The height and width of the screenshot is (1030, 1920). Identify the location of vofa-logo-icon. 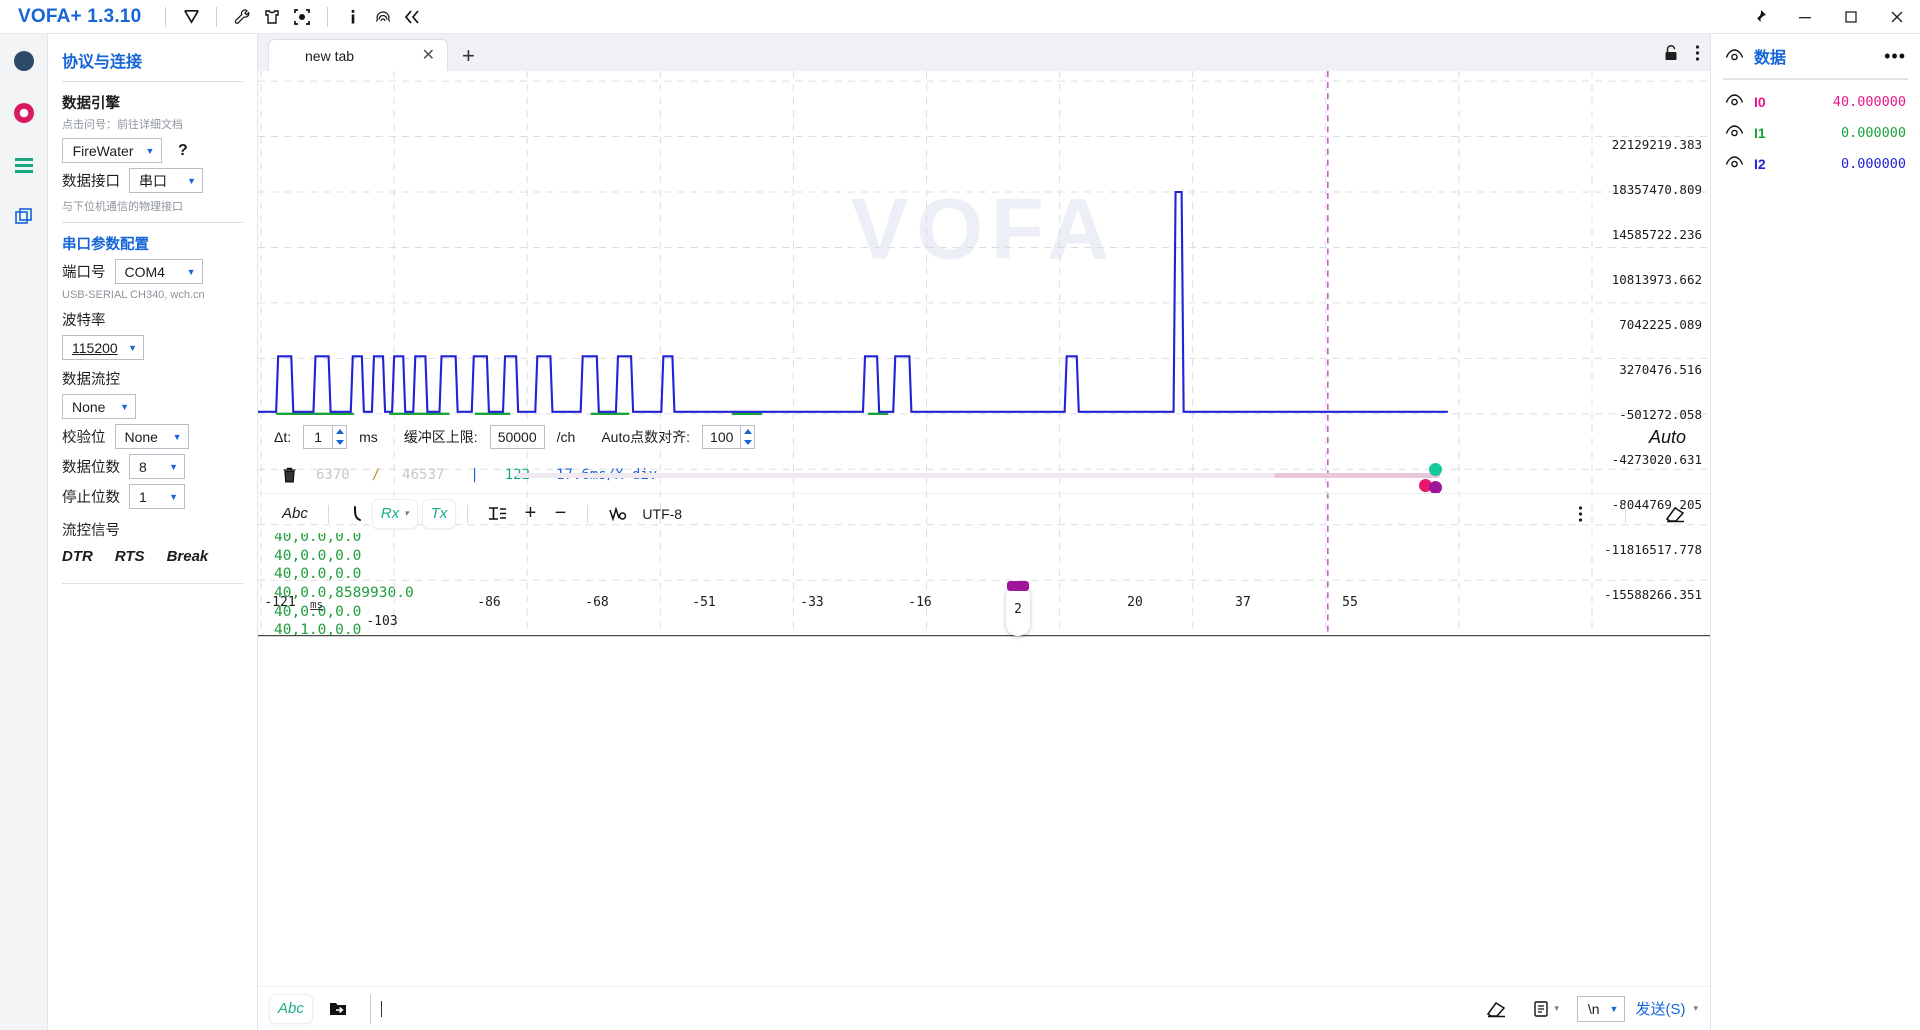
(191, 17).